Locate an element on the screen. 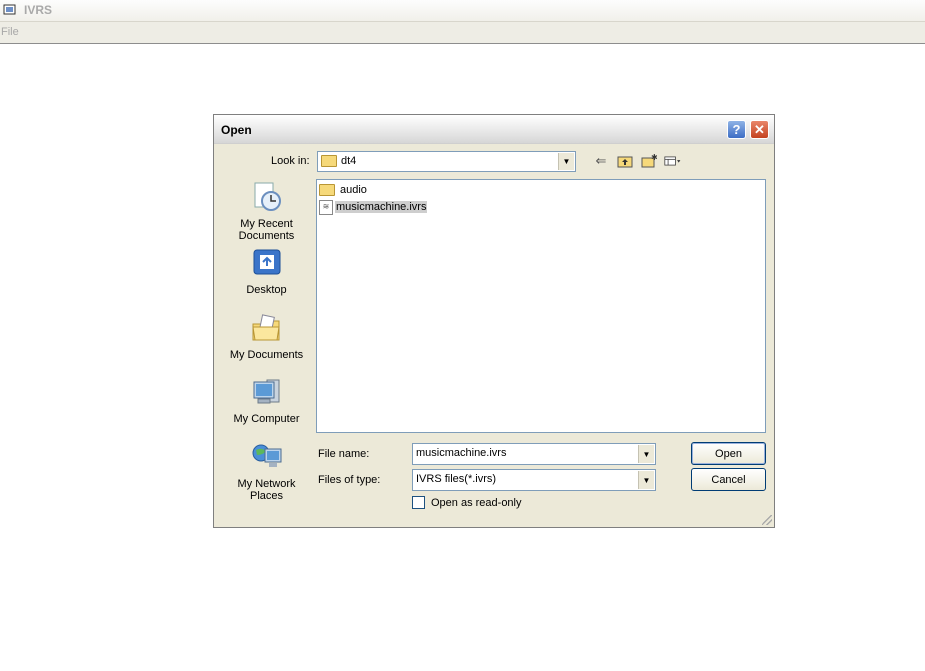 This screenshot has height=671, width=925. file-name: audio is located at coordinates (353, 190).